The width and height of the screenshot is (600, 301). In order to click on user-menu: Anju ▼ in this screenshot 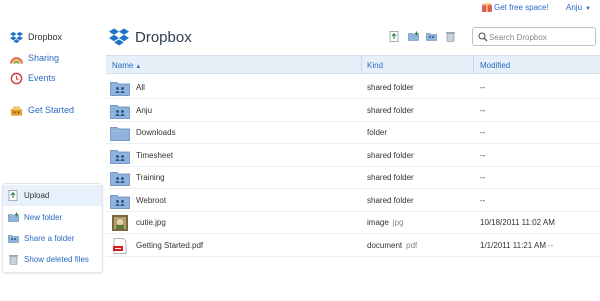, I will do `click(578, 7)`.